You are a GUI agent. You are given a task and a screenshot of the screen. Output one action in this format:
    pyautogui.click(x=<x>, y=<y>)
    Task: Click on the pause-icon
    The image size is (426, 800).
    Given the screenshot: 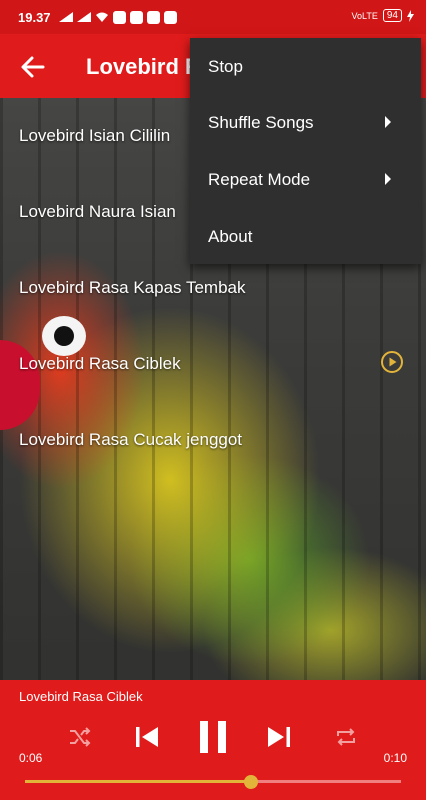 What is the action you would take?
    pyautogui.click(x=213, y=737)
    